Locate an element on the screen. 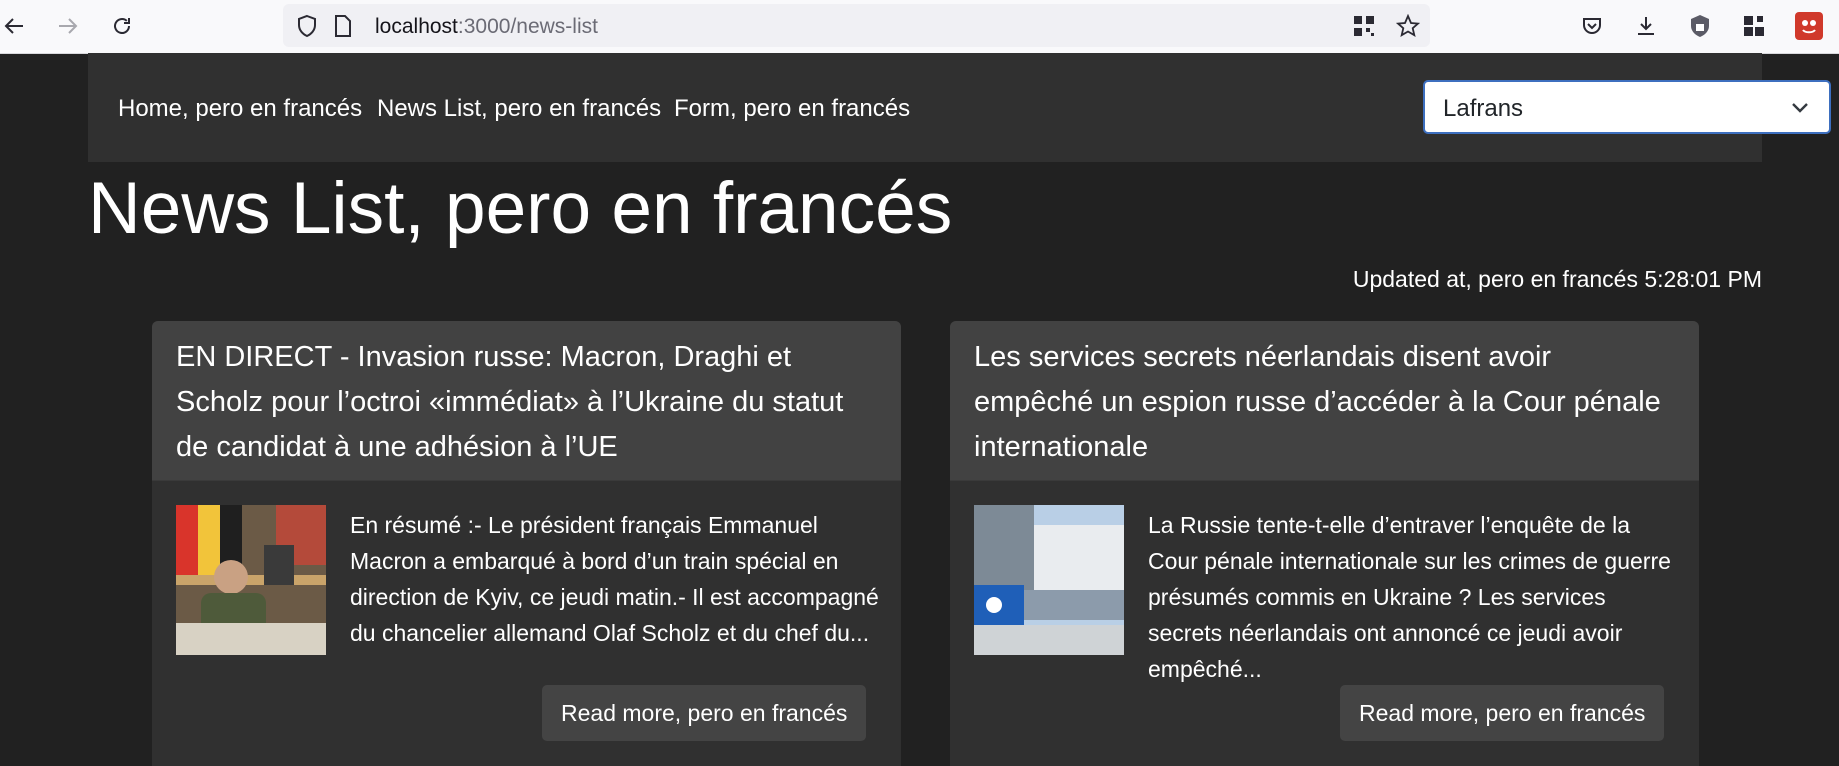 The height and width of the screenshot is (766, 1839). url-path: :3000/news-list is located at coordinates (527, 26).